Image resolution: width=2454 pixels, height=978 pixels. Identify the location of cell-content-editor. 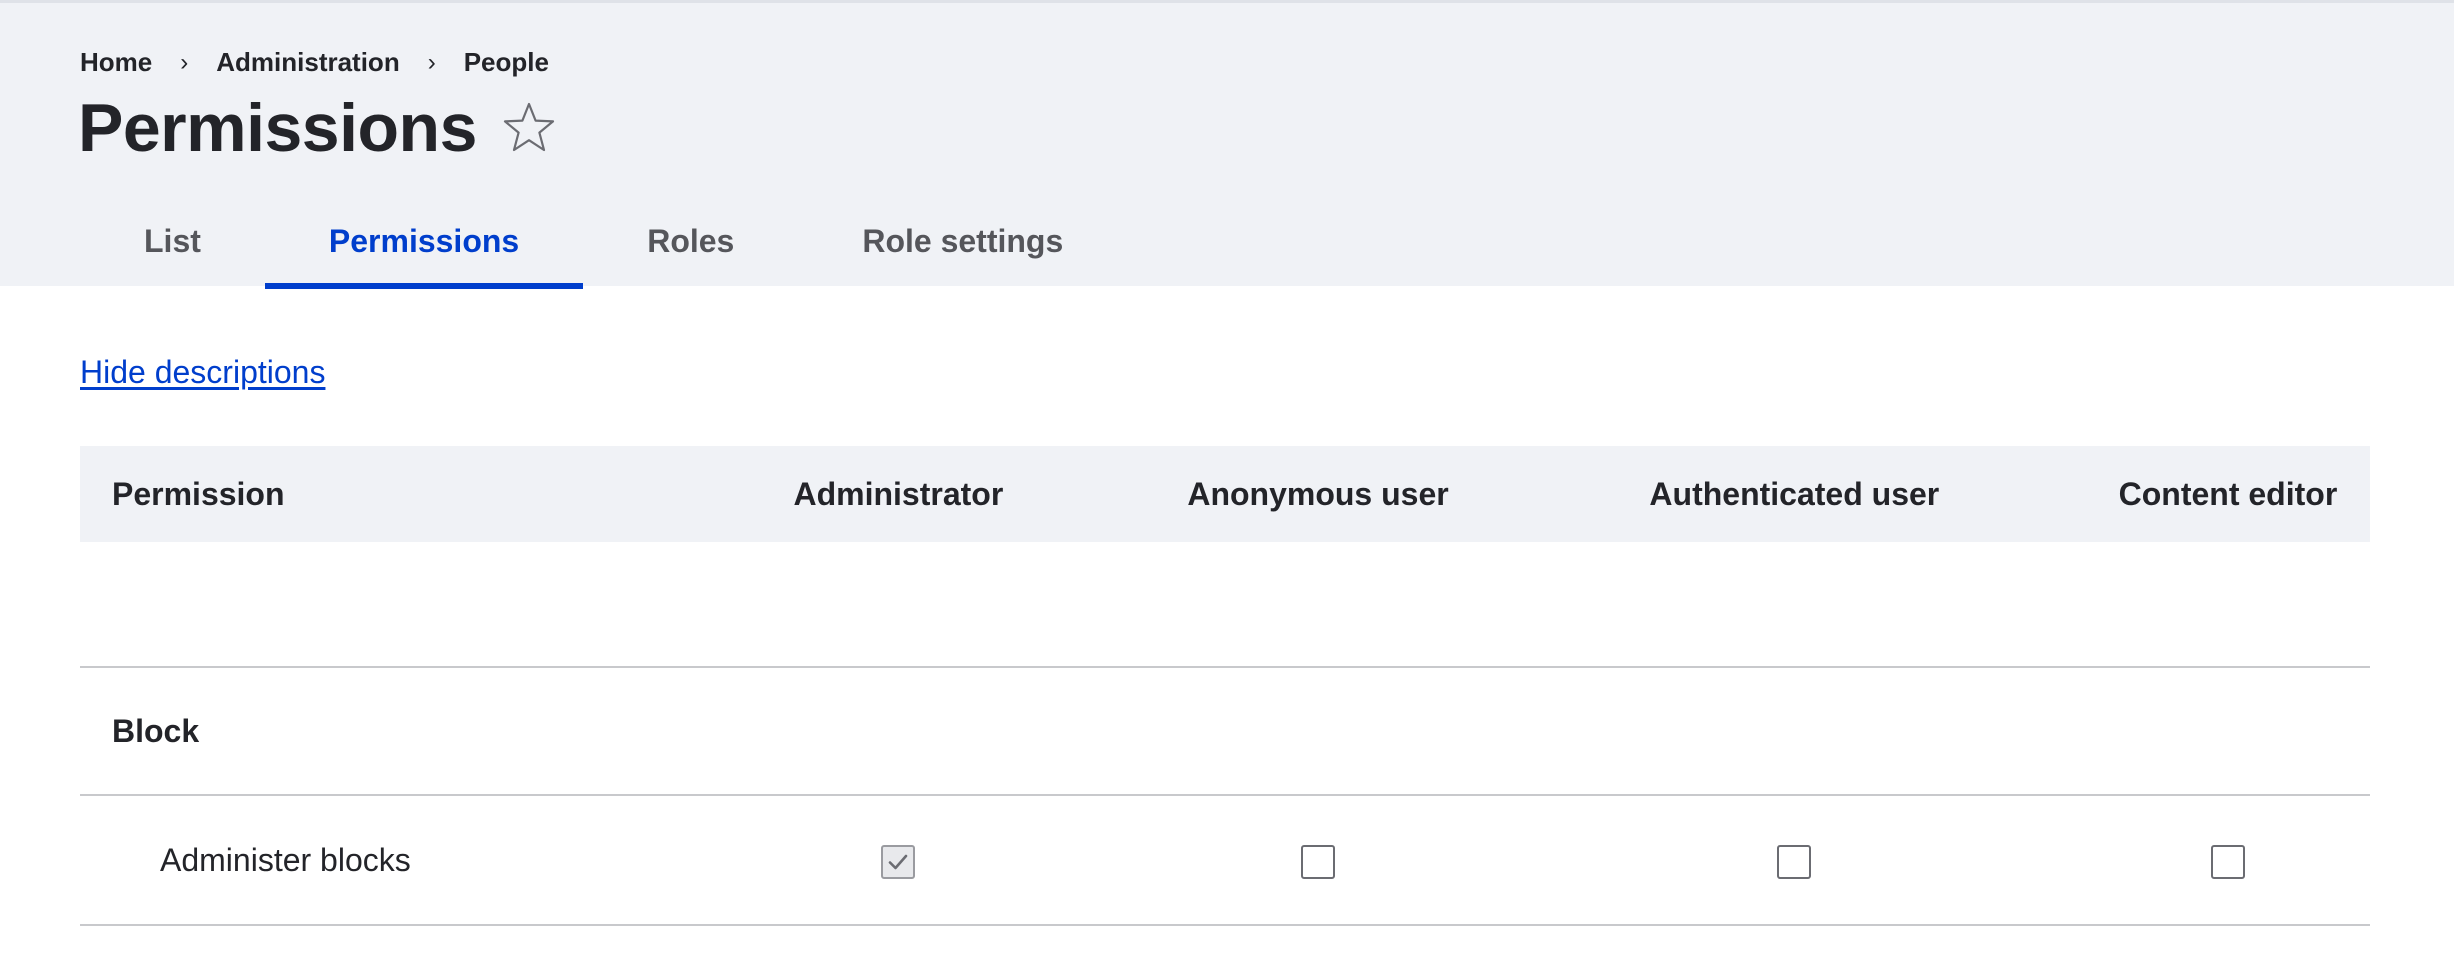
(2227, 860).